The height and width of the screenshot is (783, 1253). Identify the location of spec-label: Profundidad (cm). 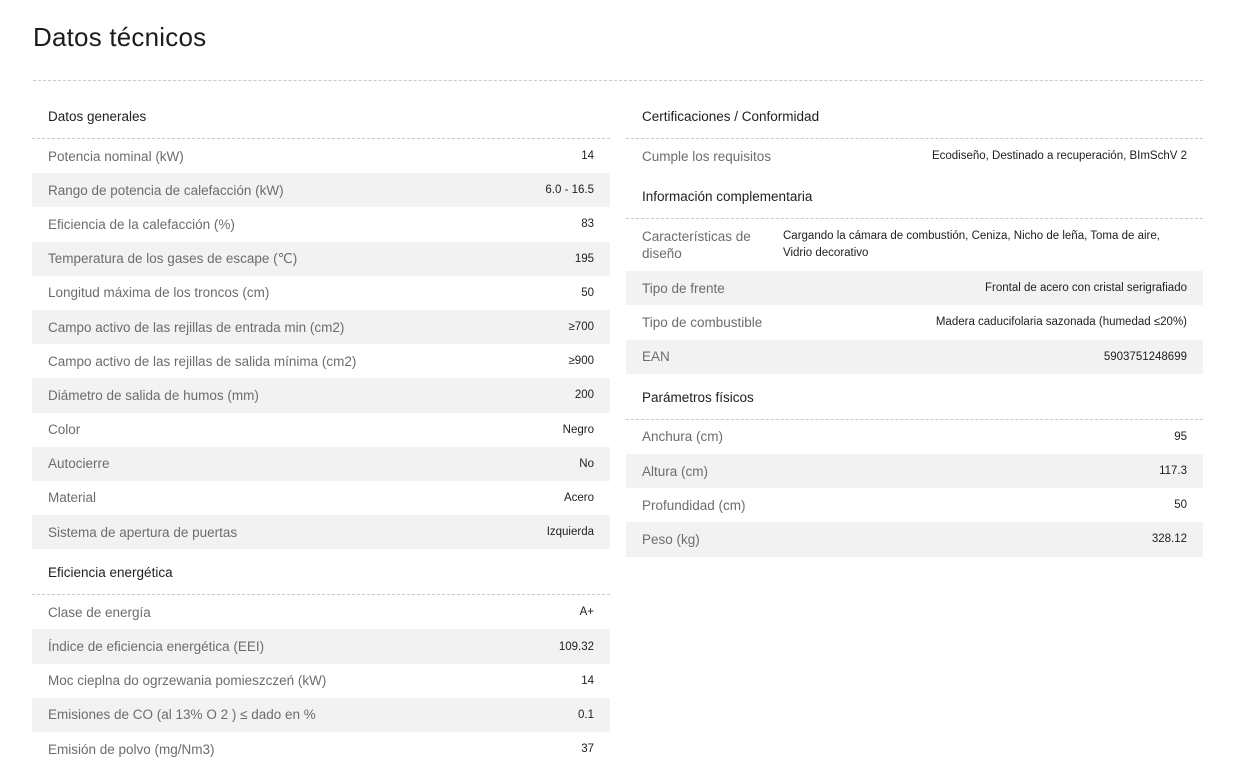
(694, 505).